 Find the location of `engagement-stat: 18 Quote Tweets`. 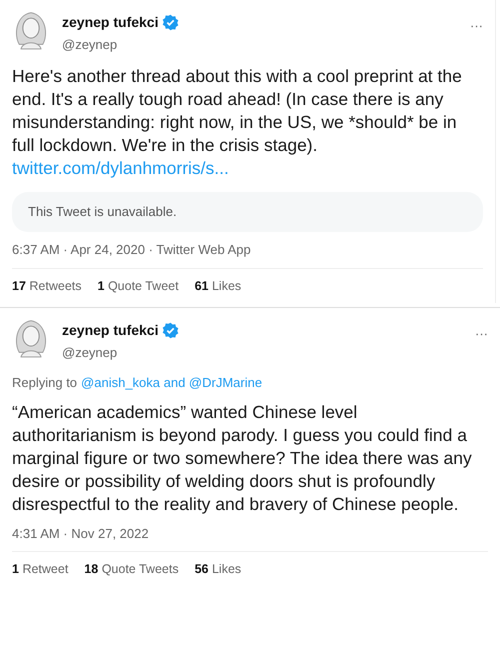

engagement-stat: 18 Quote Tweets is located at coordinates (131, 569).